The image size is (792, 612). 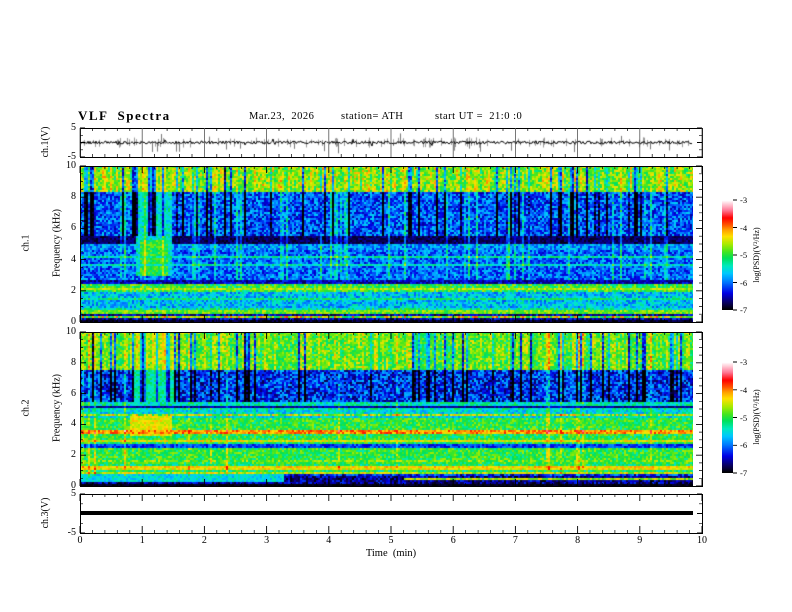 I want to click on ch1-spec-ylabel-line2: Frequency (kHz), so click(x=57, y=243).